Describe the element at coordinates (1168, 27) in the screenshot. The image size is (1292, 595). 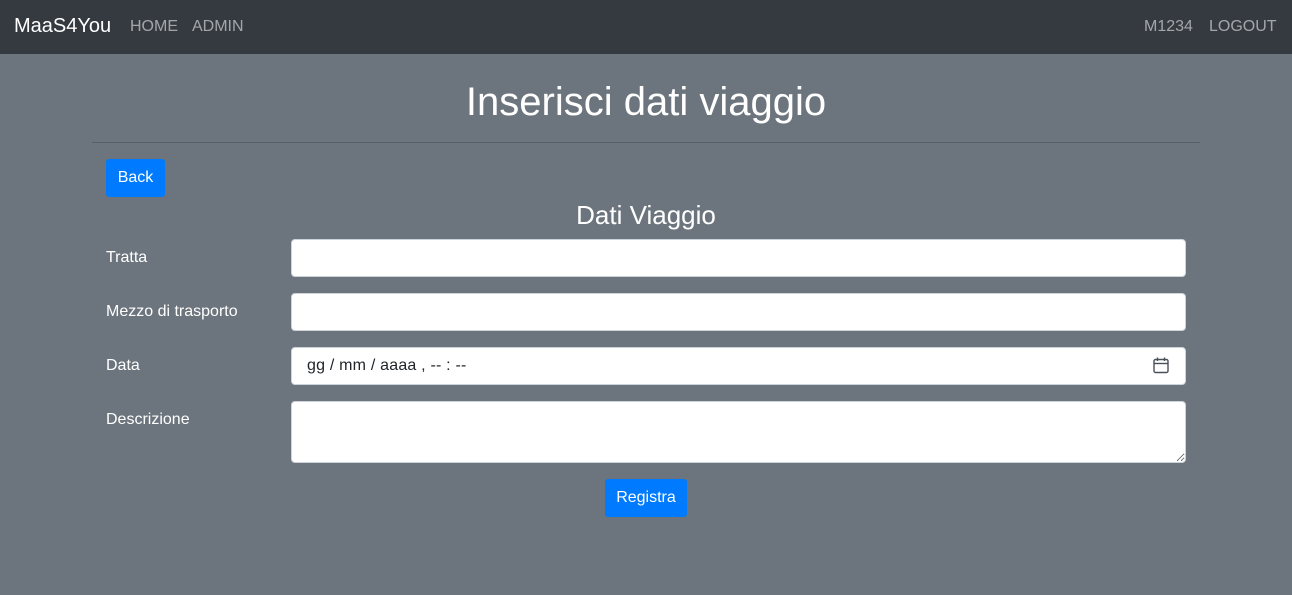
I see `nav-user-link: M1234` at that location.